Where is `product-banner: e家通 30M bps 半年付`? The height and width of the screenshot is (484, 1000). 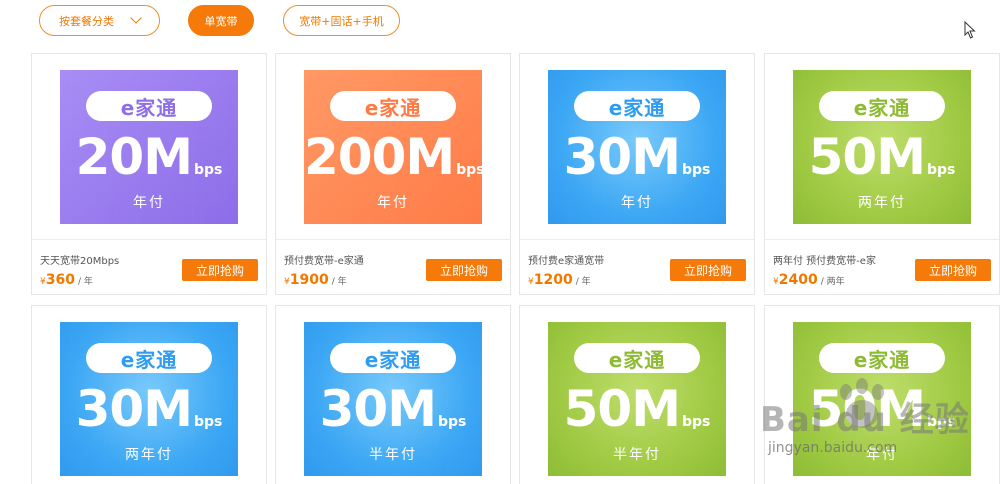 product-banner: e家通 30M bps 半年付 is located at coordinates (393, 399).